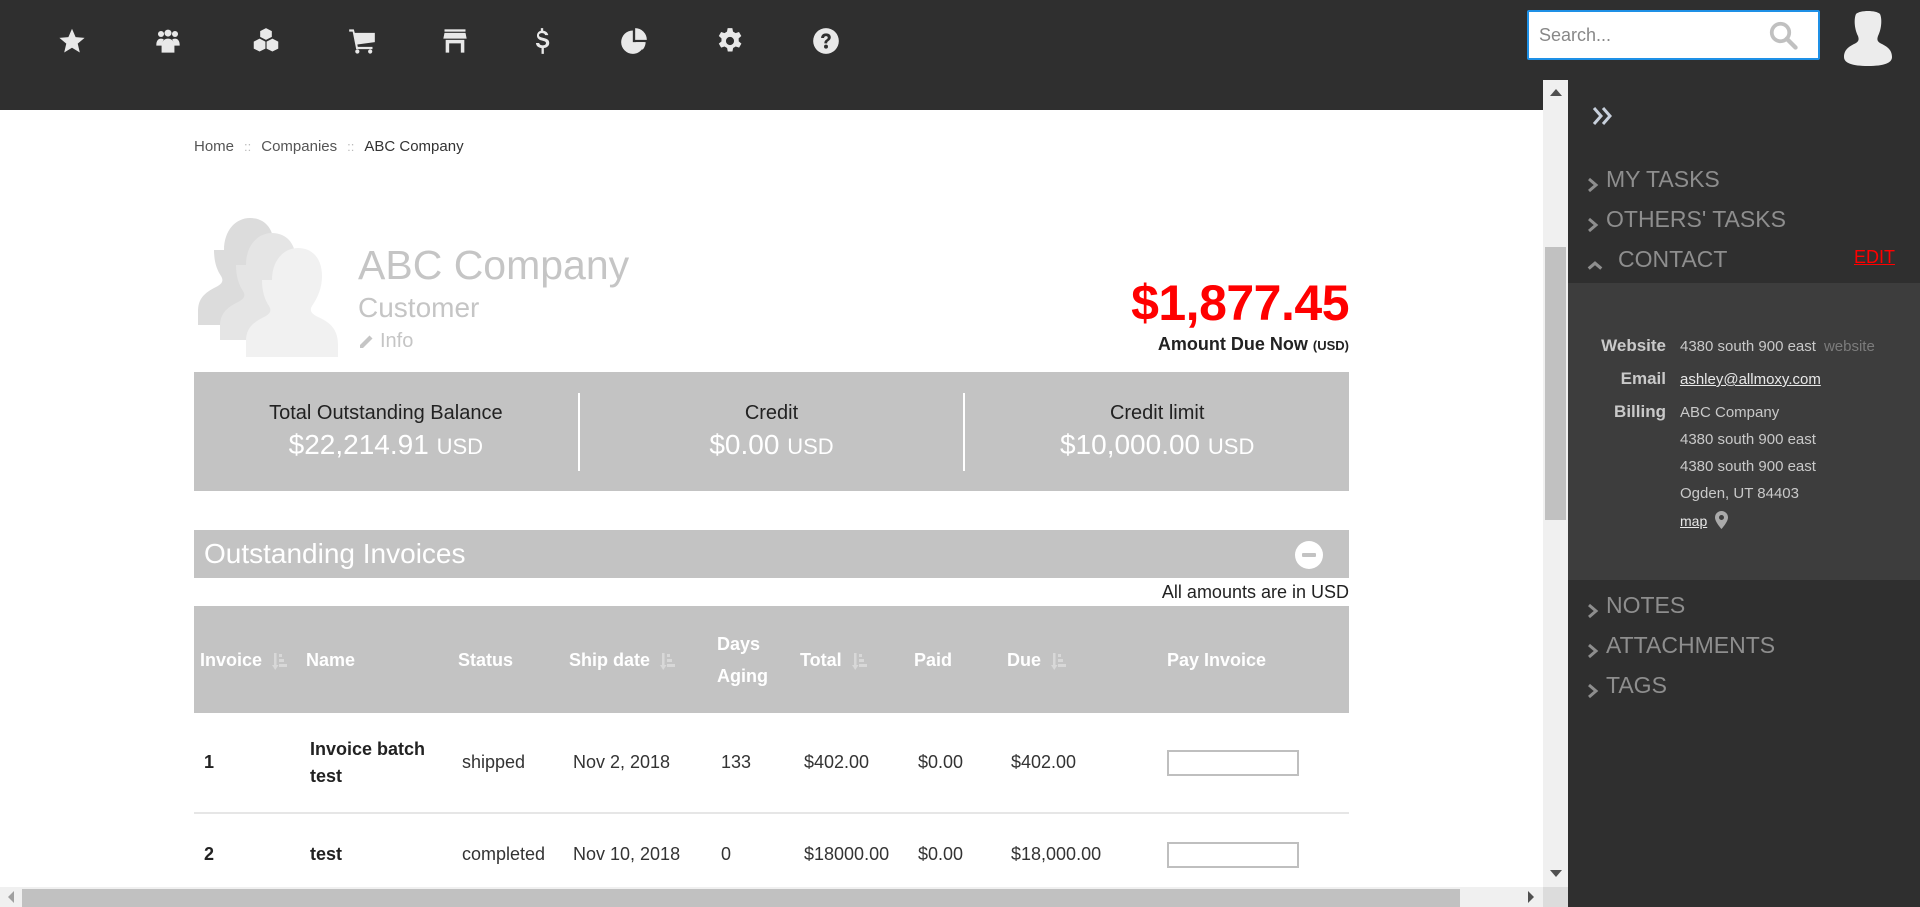  I want to click on contact-website-link: website, so click(1849, 346).